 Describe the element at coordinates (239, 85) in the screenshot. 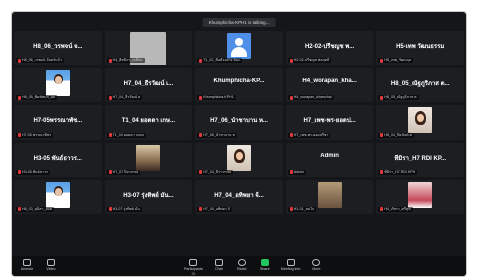

I see `participant-tile: Khumphicha-KP... Khumphicha-KPH1` at that location.